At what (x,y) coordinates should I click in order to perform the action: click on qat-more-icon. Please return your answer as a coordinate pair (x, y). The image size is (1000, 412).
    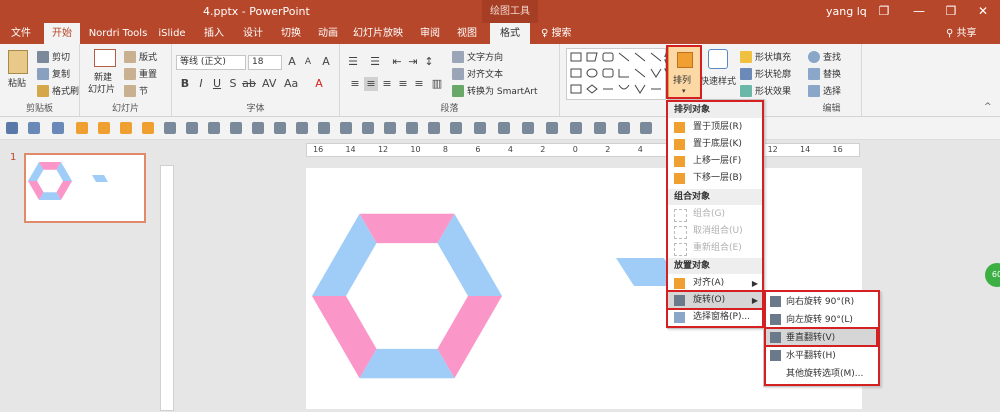
    Looking at the image, I should click on (646, 128).